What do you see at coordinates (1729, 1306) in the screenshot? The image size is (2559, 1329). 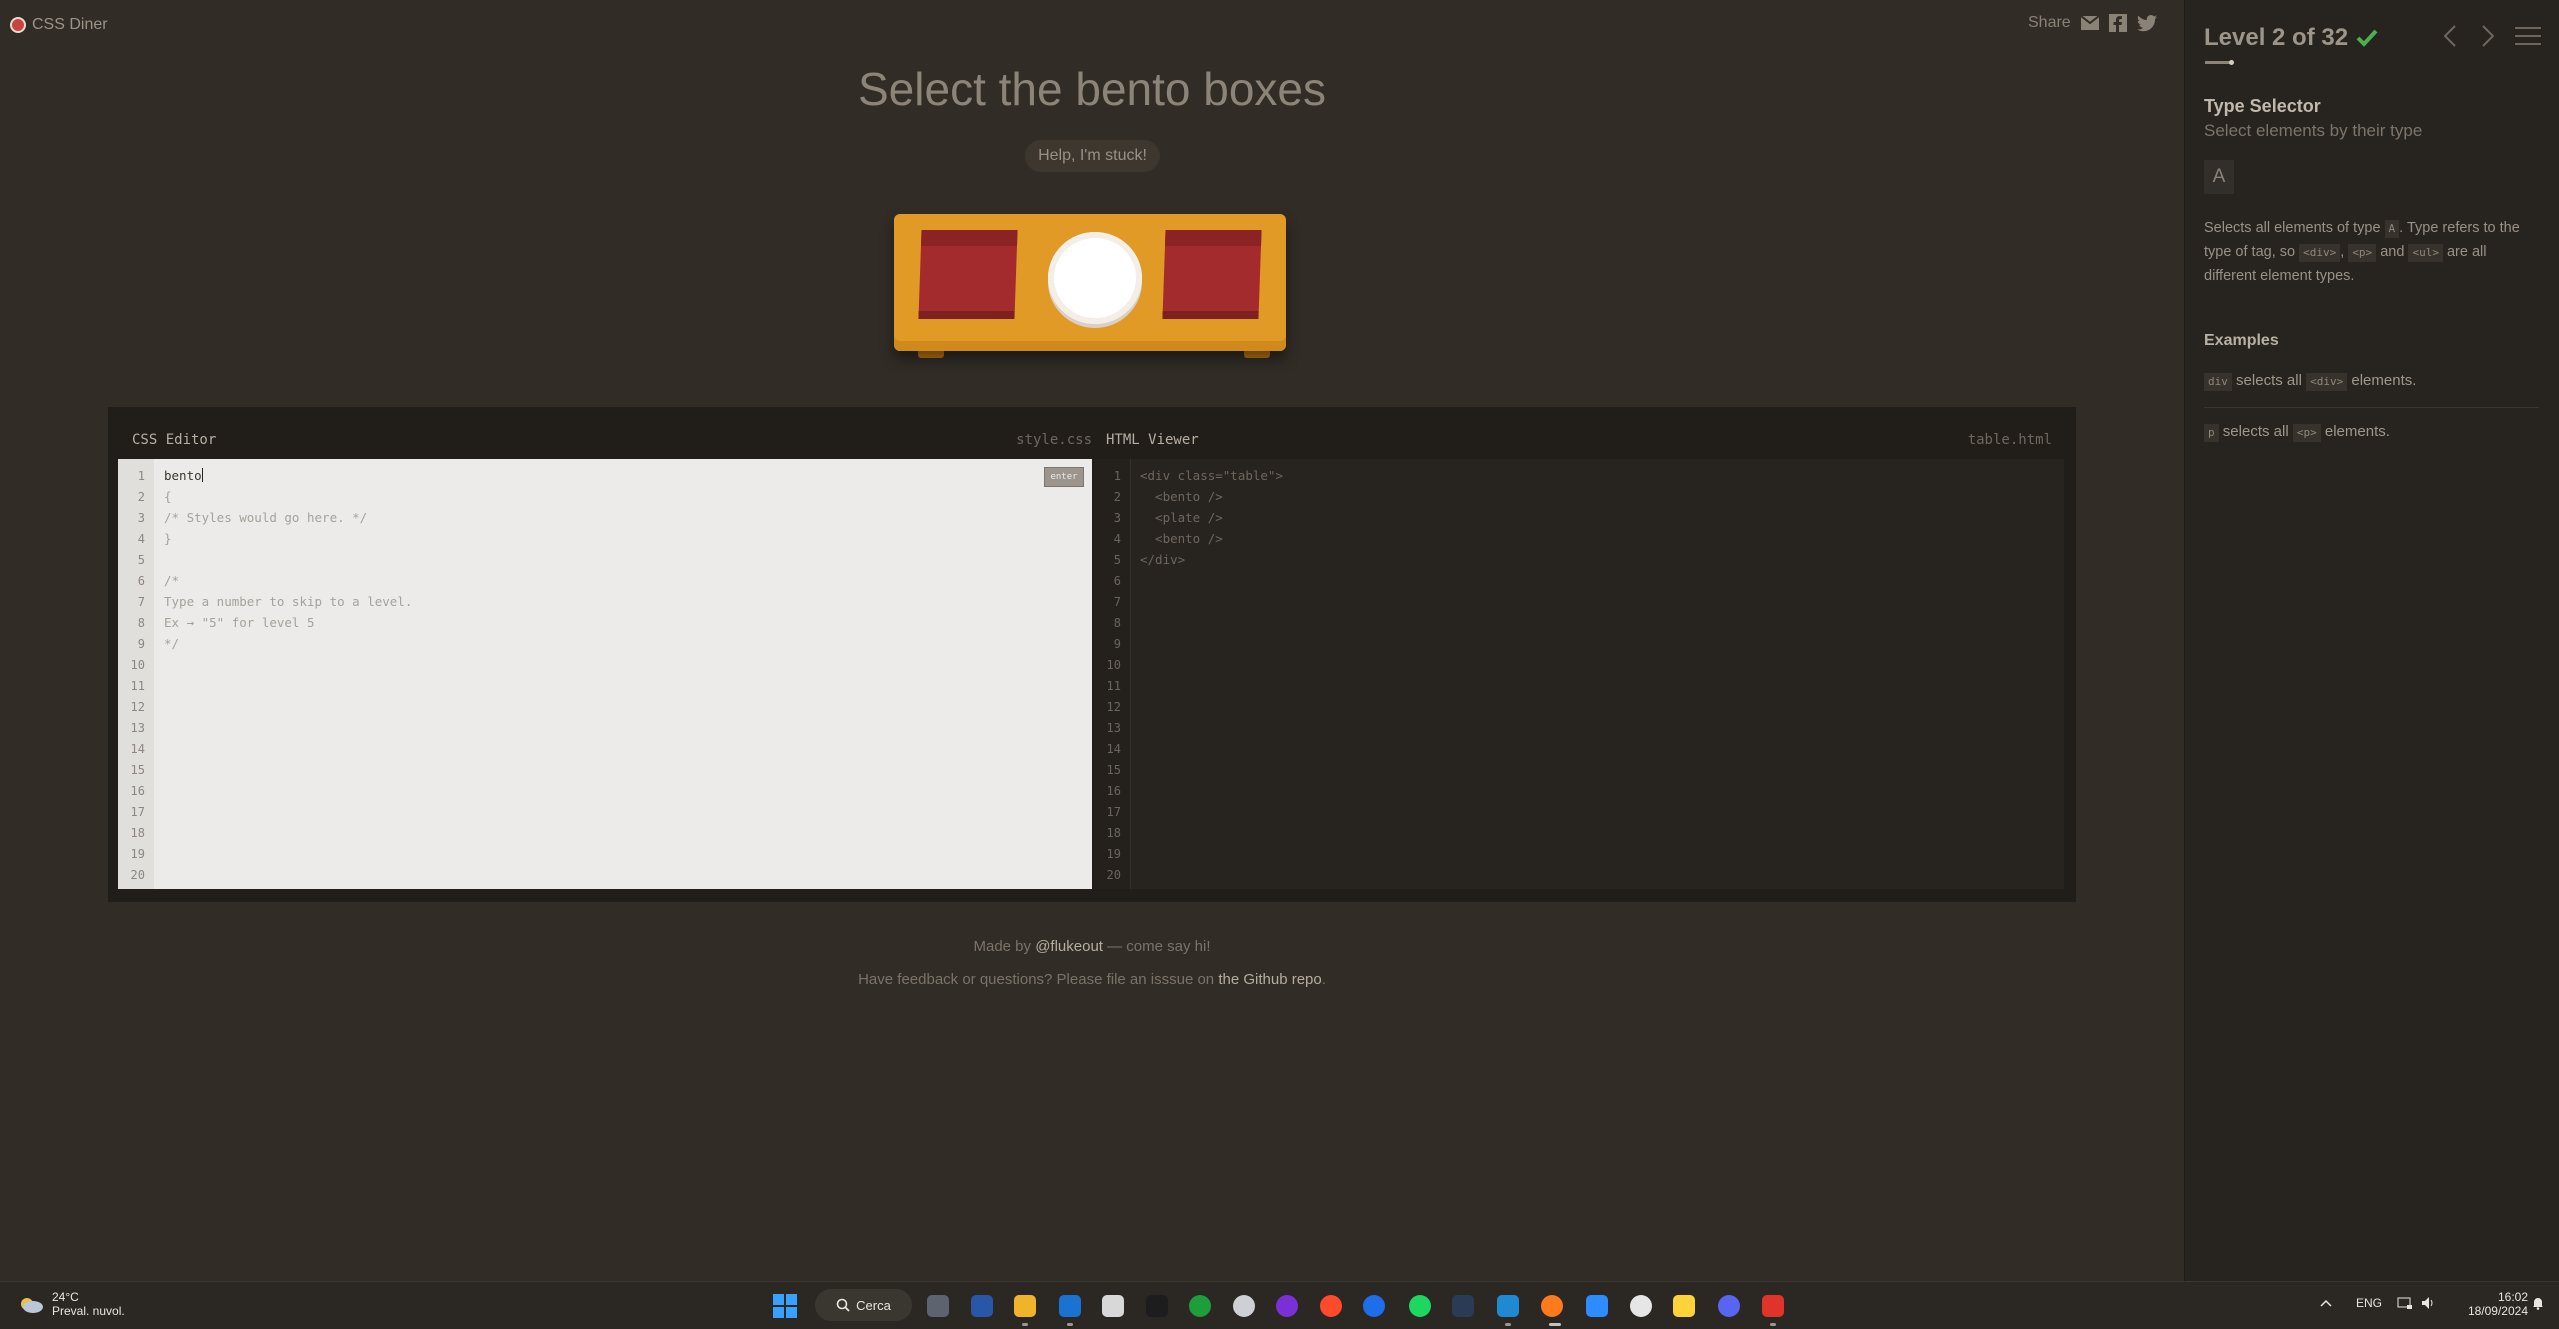 I see `discord-icon` at bounding box center [1729, 1306].